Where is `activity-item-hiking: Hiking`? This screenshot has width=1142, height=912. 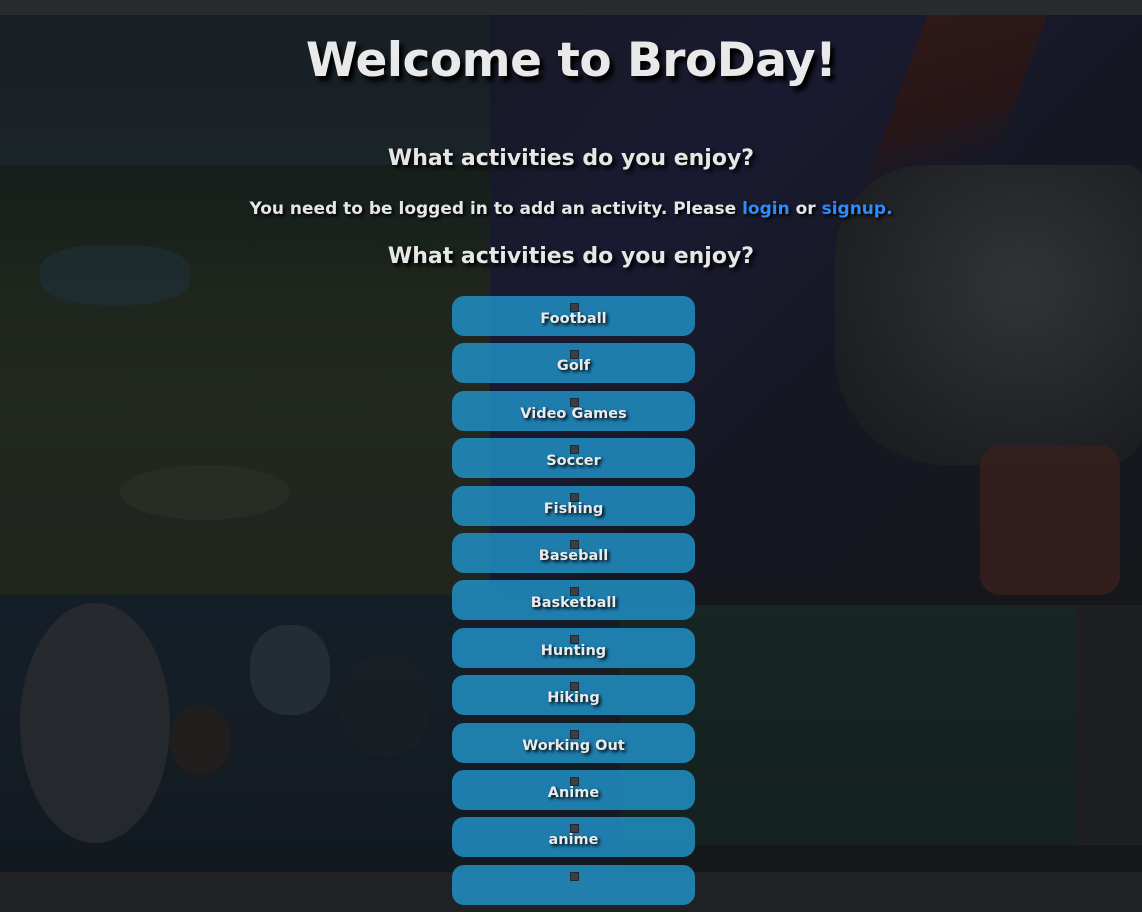 activity-item-hiking: Hiking is located at coordinates (573, 695).